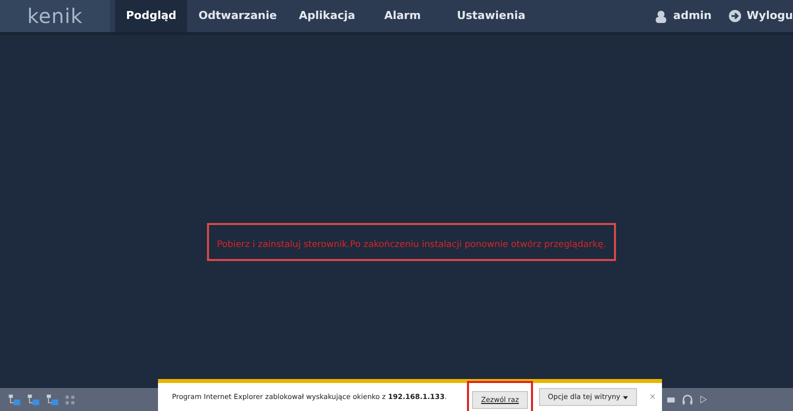 Image resolution: width=793 pixels, height=411 pixels. I want to click on nav-tab: Odtwarzanie, so click(237, 16).